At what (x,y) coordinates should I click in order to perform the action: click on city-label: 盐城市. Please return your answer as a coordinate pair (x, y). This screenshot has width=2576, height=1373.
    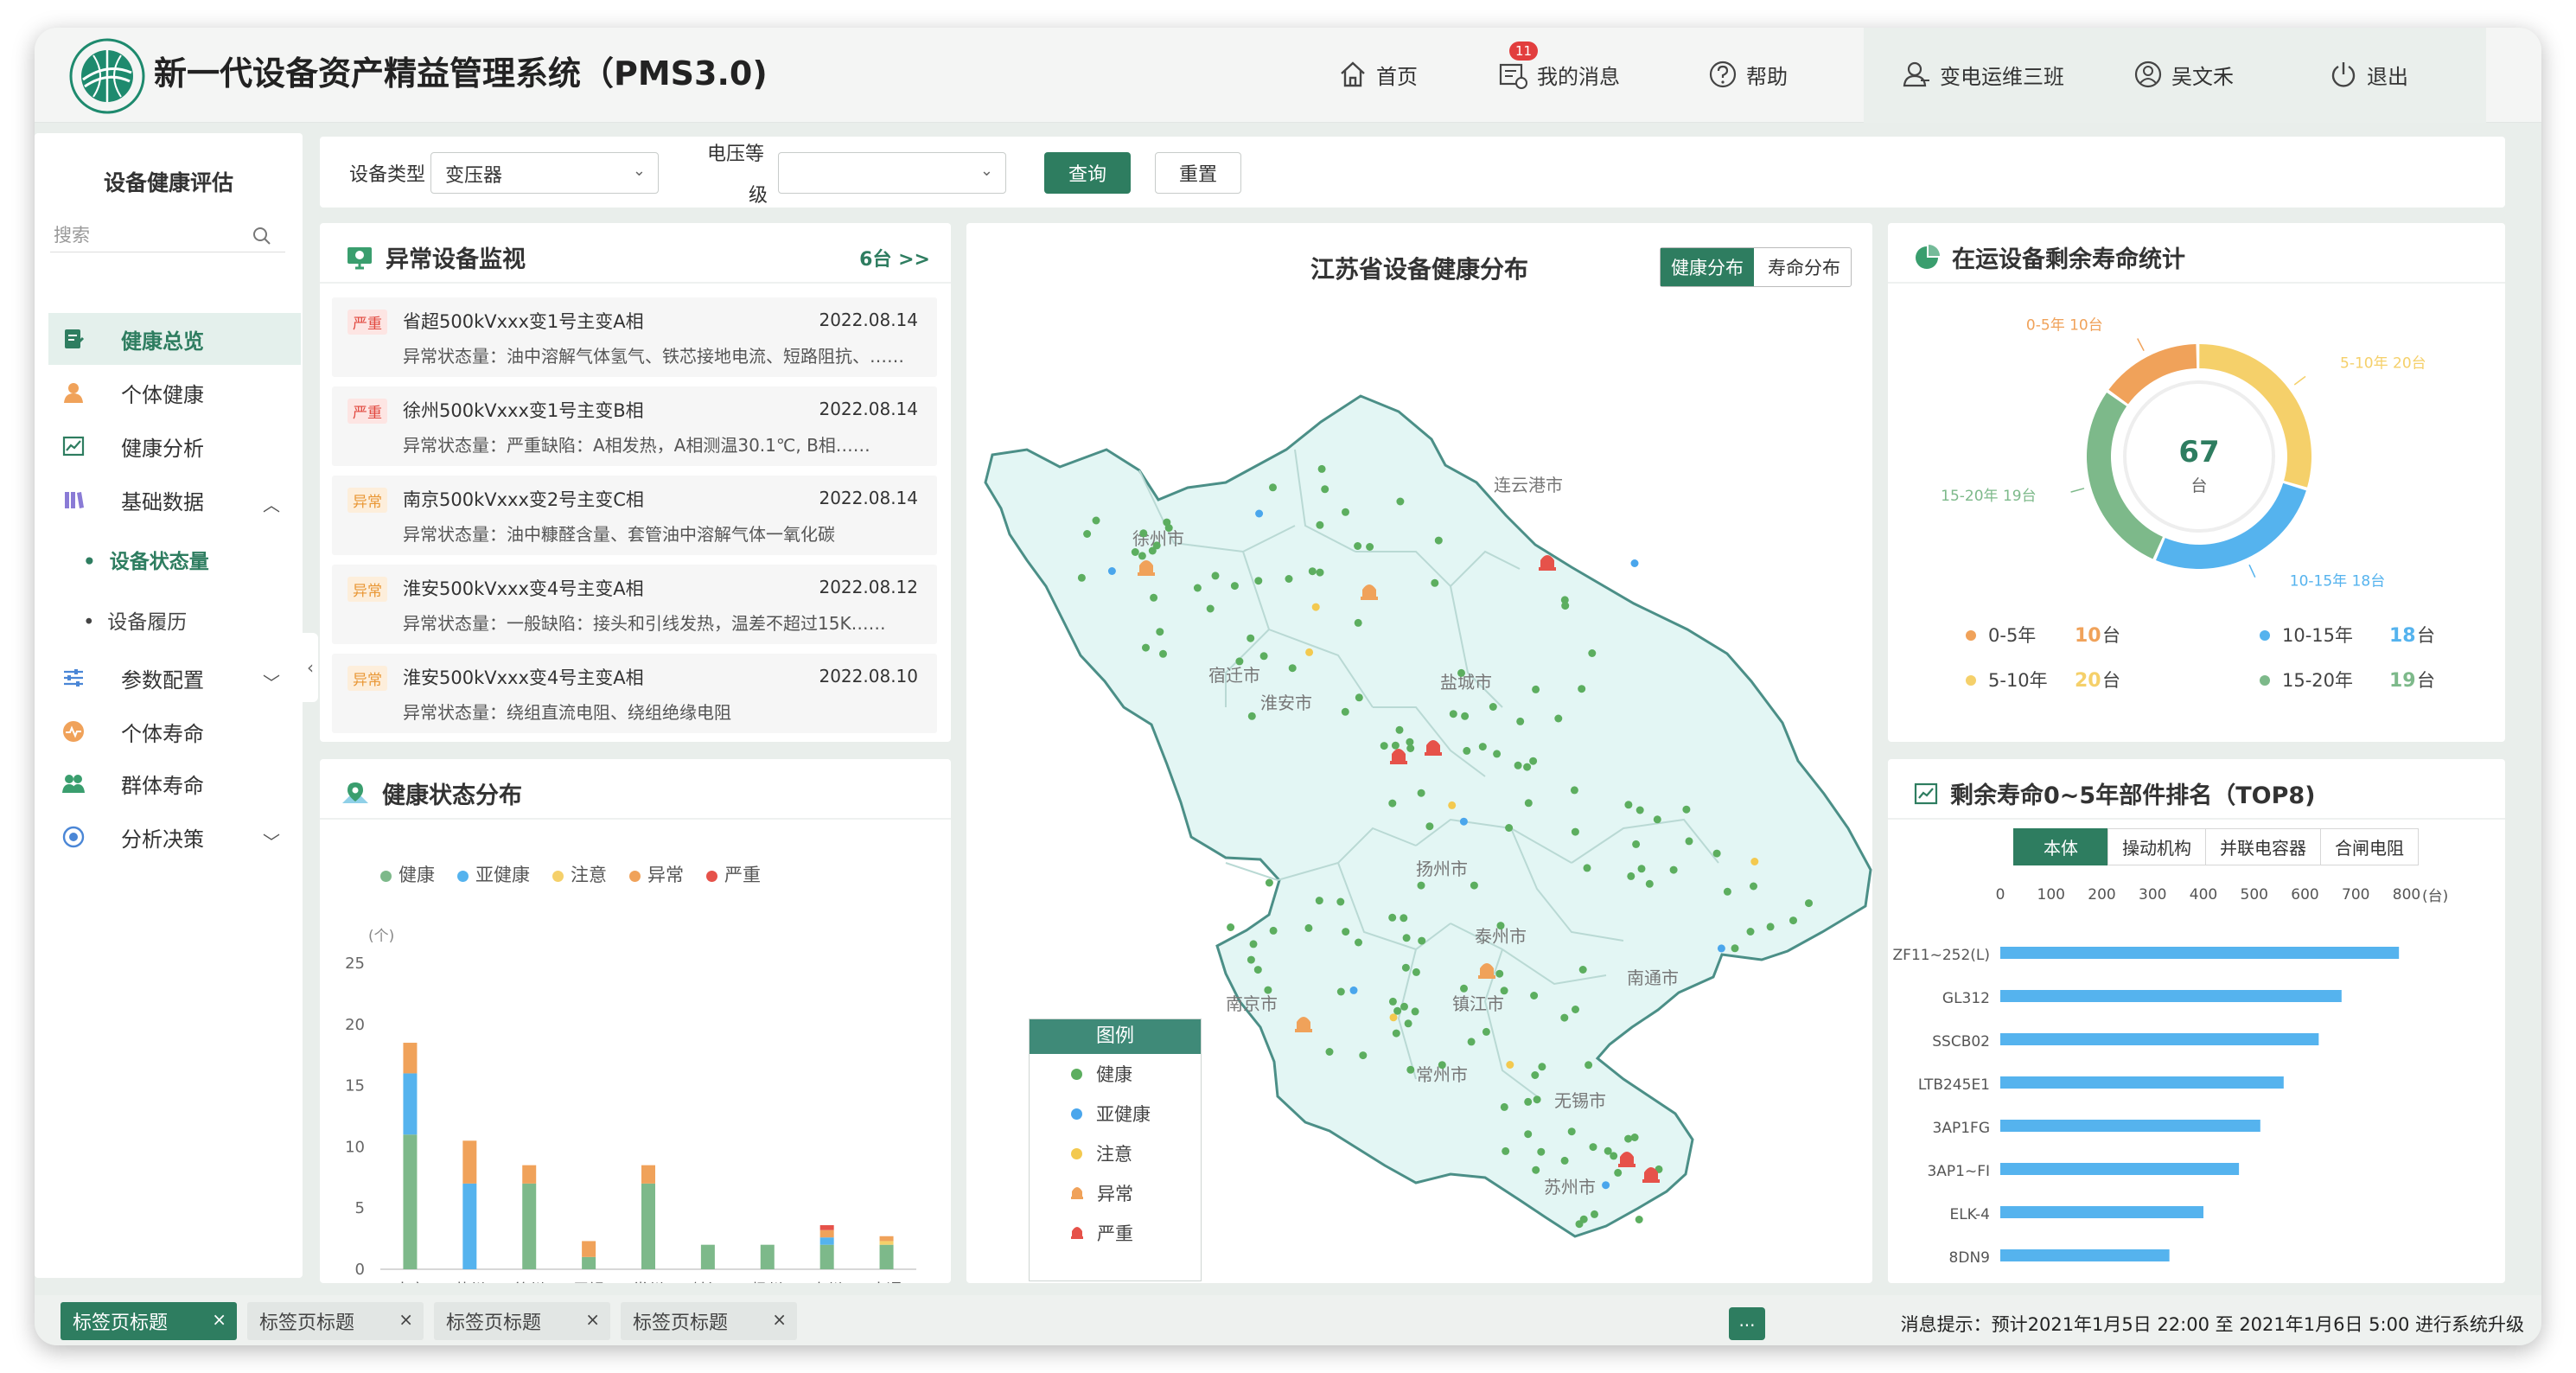
    Looking at the image, I should click on (1466, 682).